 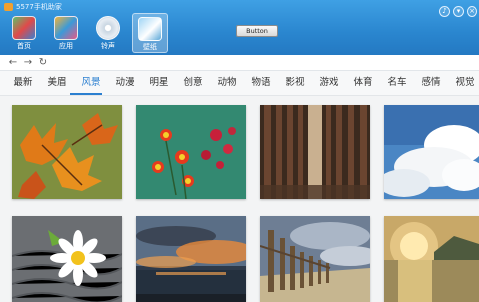 What do you see at coordinates (193, 83) in the screenshot?
I see `tab-creative: 创意` at bounding box center [193, 83].